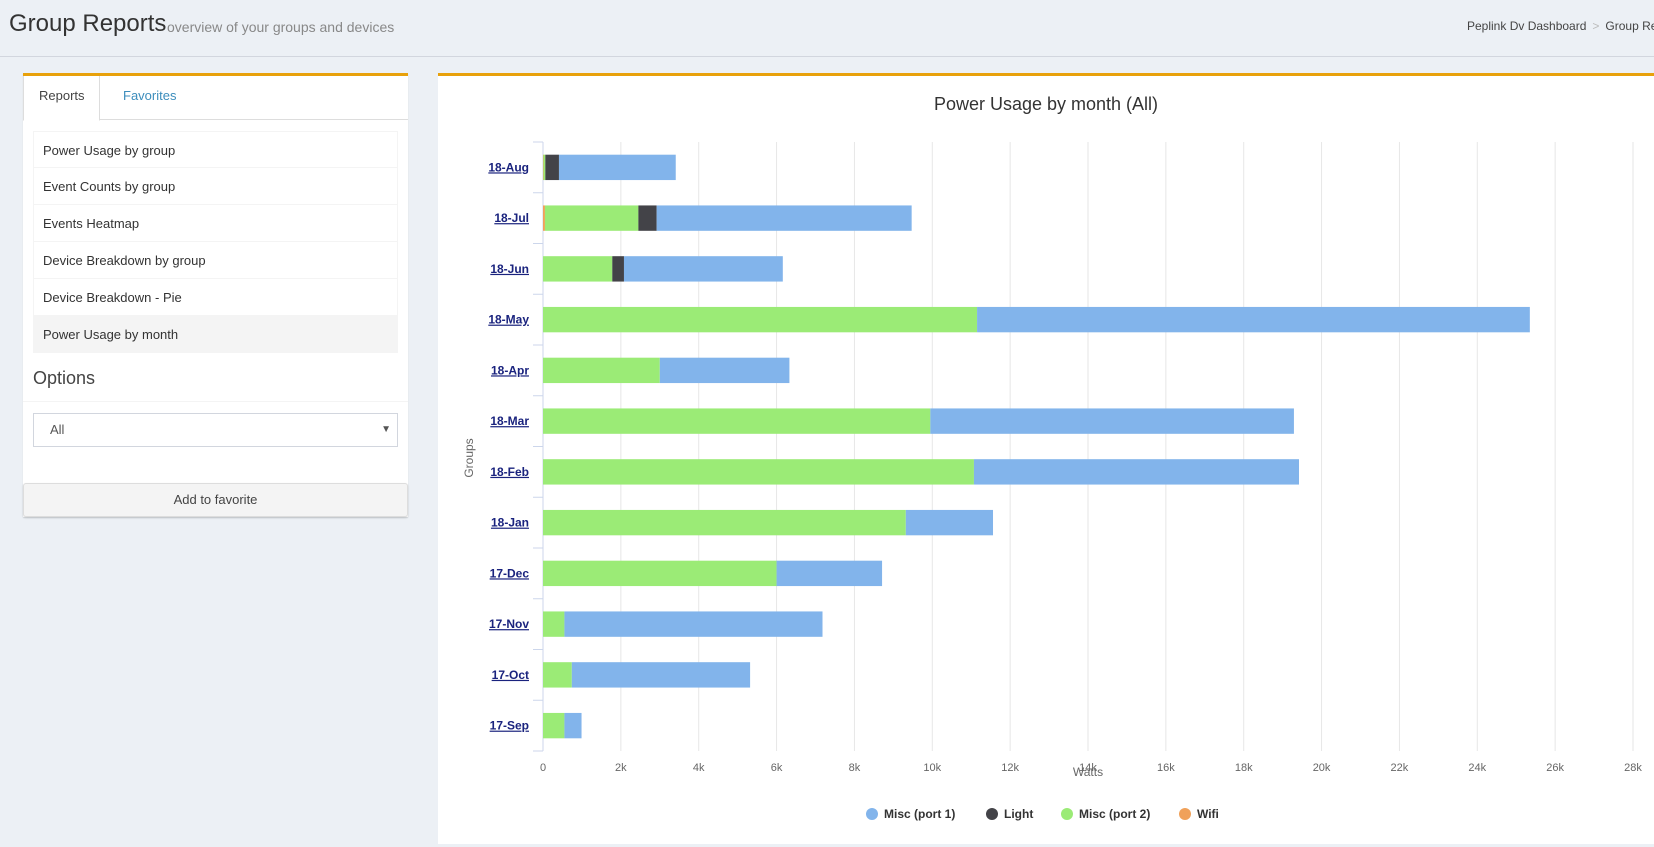 The image size is (1654, 847). I want to click on category-label: 18-Jul, so click(511, 218).